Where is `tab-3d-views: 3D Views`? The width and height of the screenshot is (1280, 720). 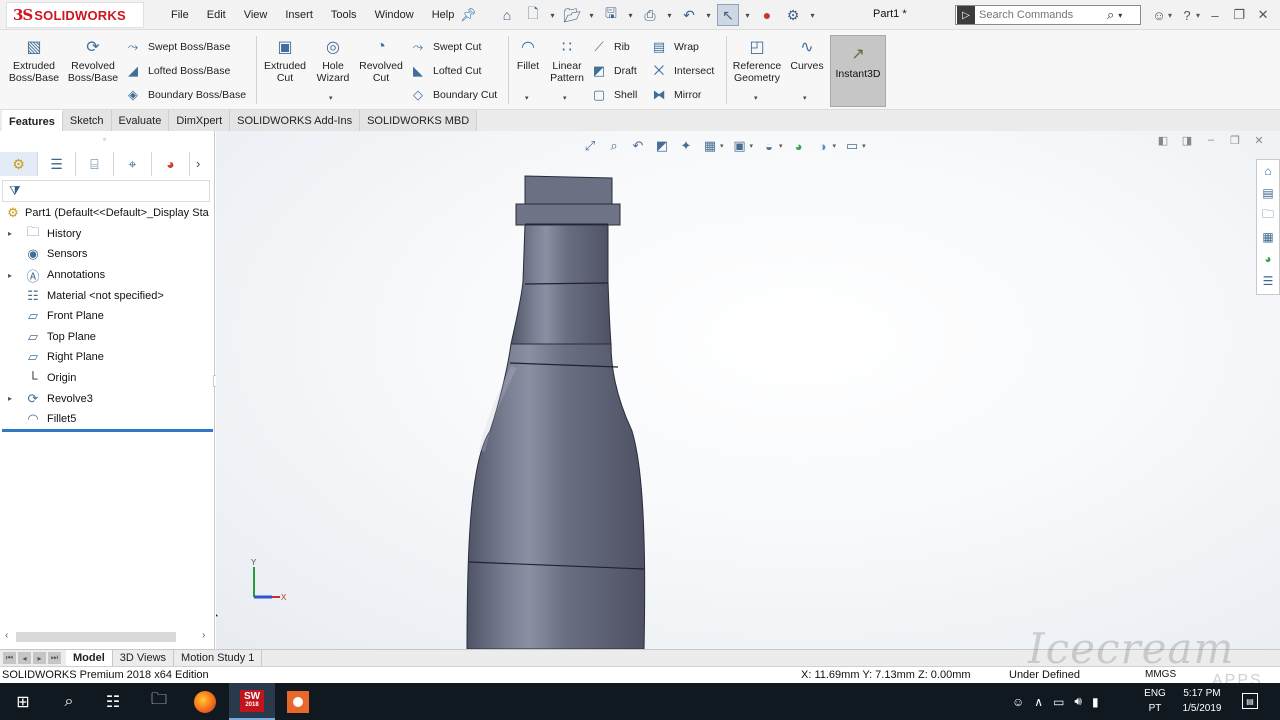 tab-3d-views: 3D Views is located at coordinates (144, 658).